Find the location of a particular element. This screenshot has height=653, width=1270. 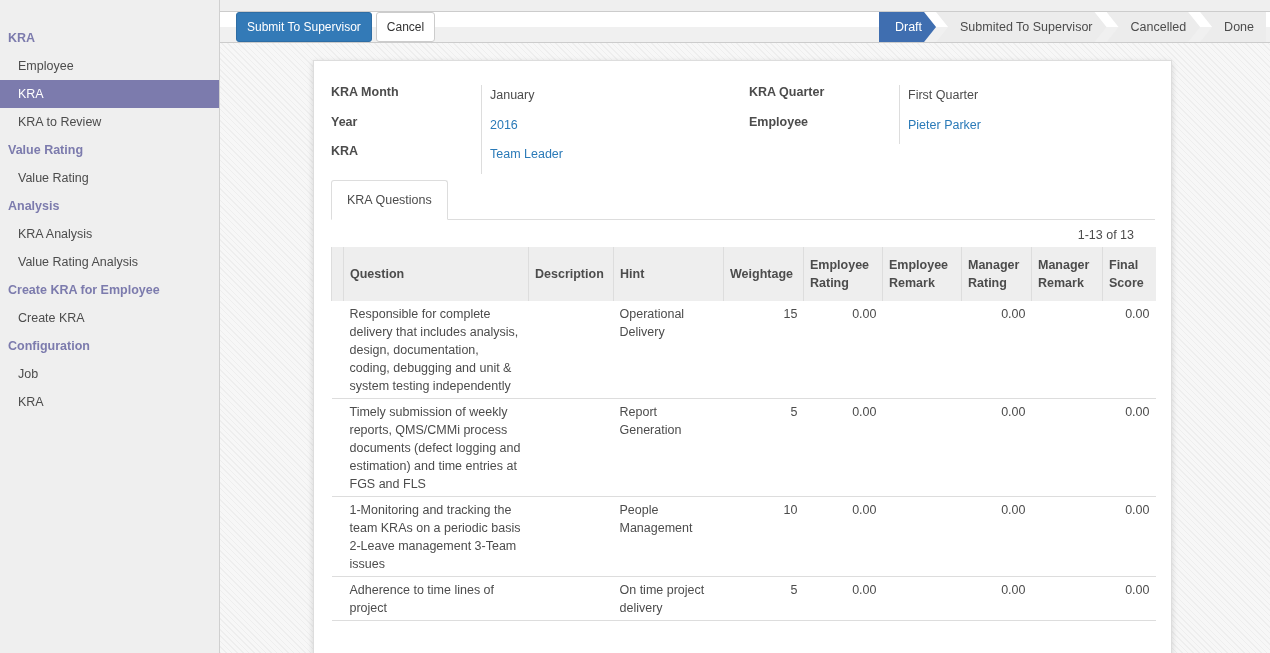

cancel-button: Cancel is located at coordinates (405, 27).